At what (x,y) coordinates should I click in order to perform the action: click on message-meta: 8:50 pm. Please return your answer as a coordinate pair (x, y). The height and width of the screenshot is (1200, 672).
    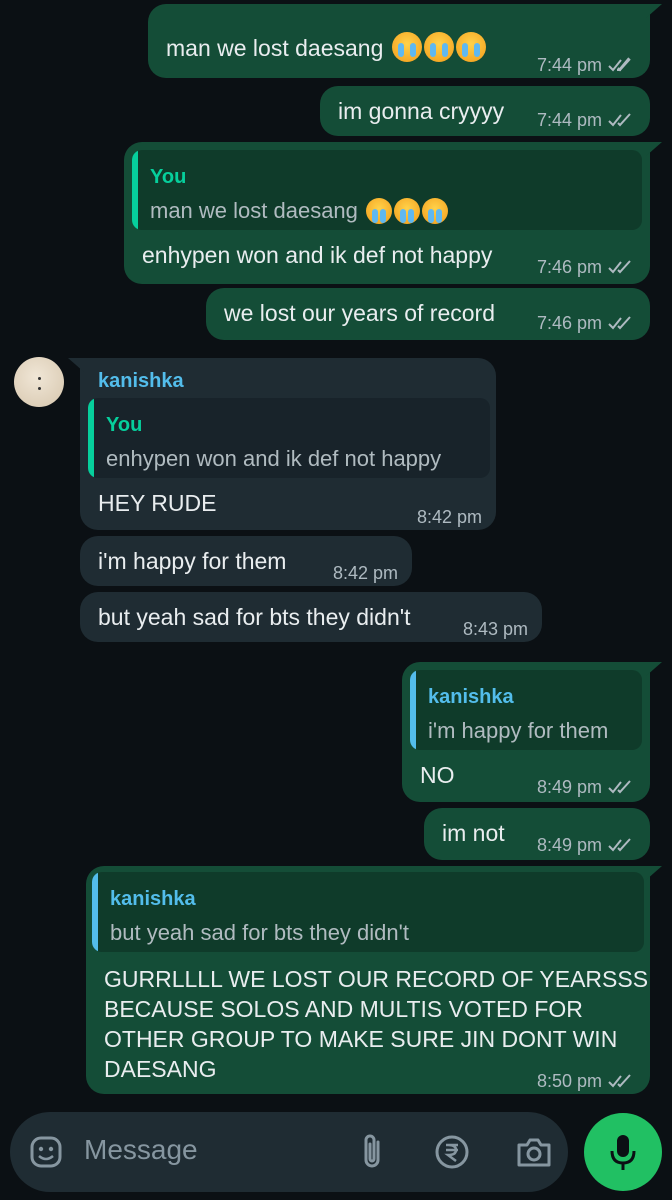
    Looking at the image, I should click on (585, 1081).